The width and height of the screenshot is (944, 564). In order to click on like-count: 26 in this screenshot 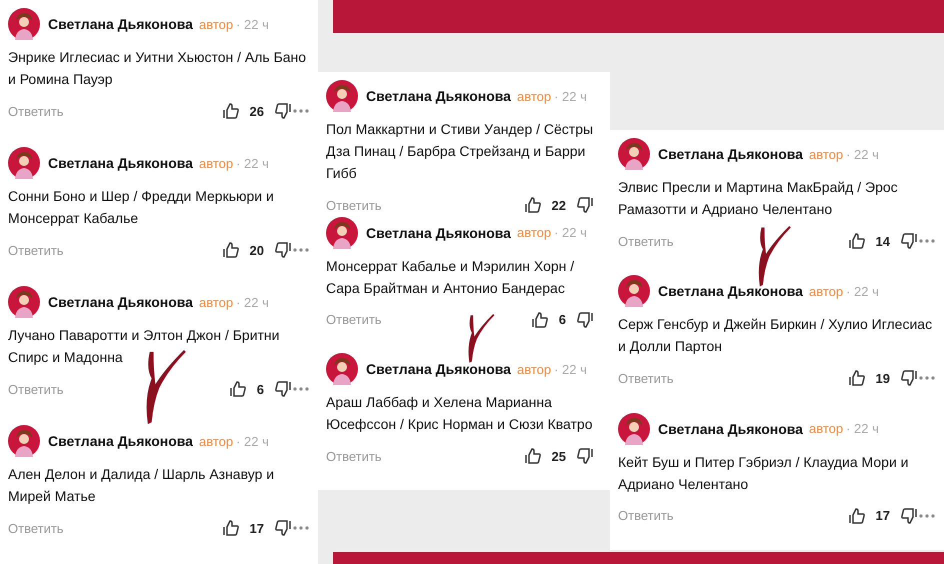, I will do `click(257, 111)`.